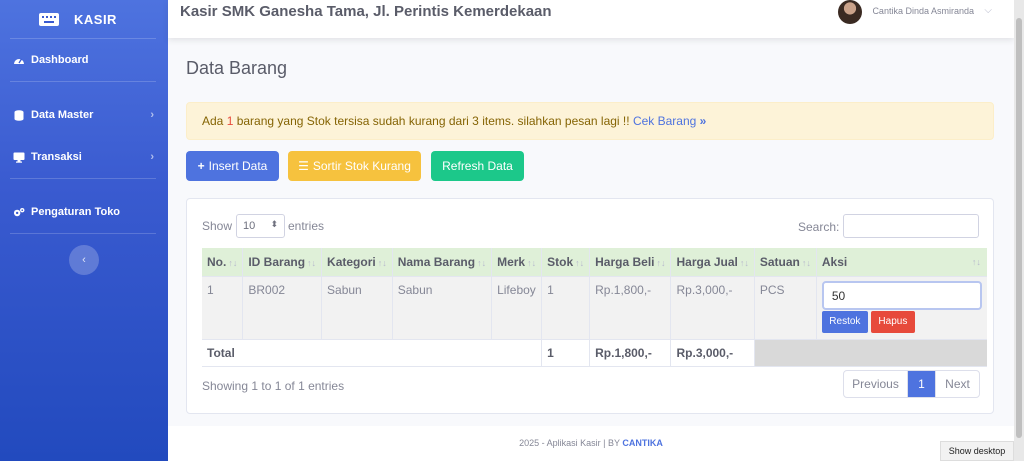  I want to click on pagination: Previous 1 Next, so click(911, 384).